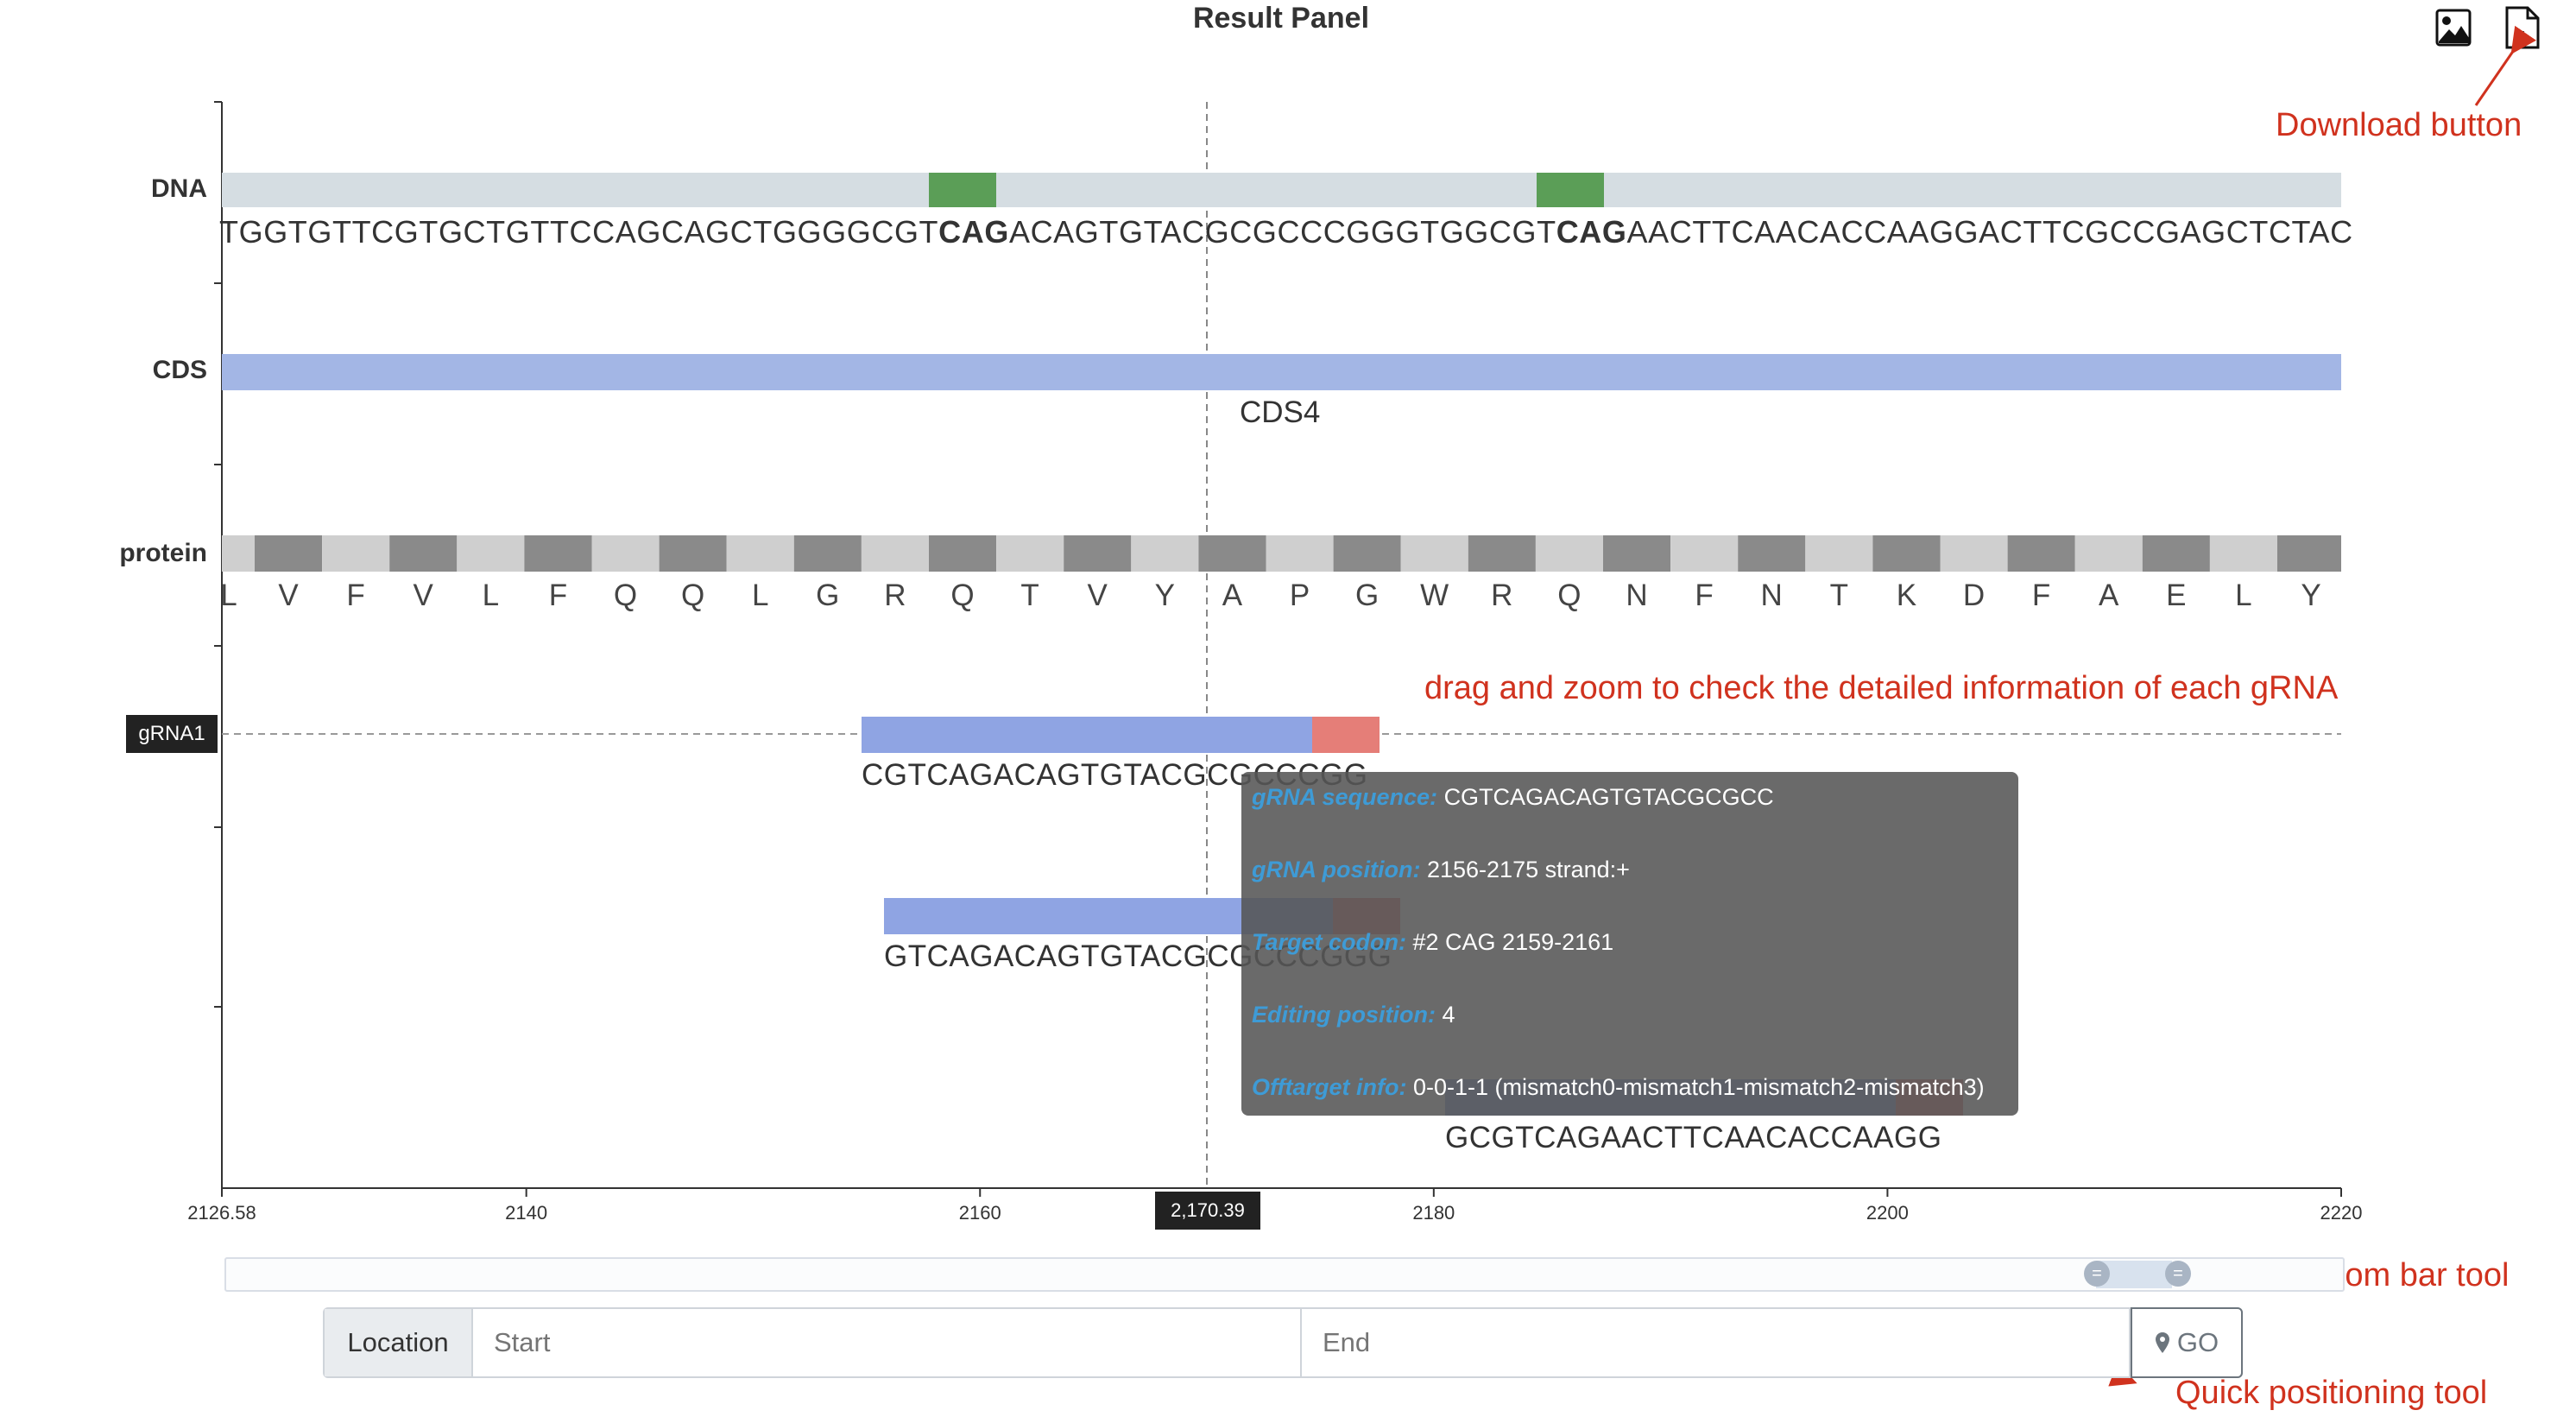  What do you see at coordinates (1448, 1015) in the screenshot?
I see `tooltip-edit-value: 4` at bounding box center [1448, 1015].